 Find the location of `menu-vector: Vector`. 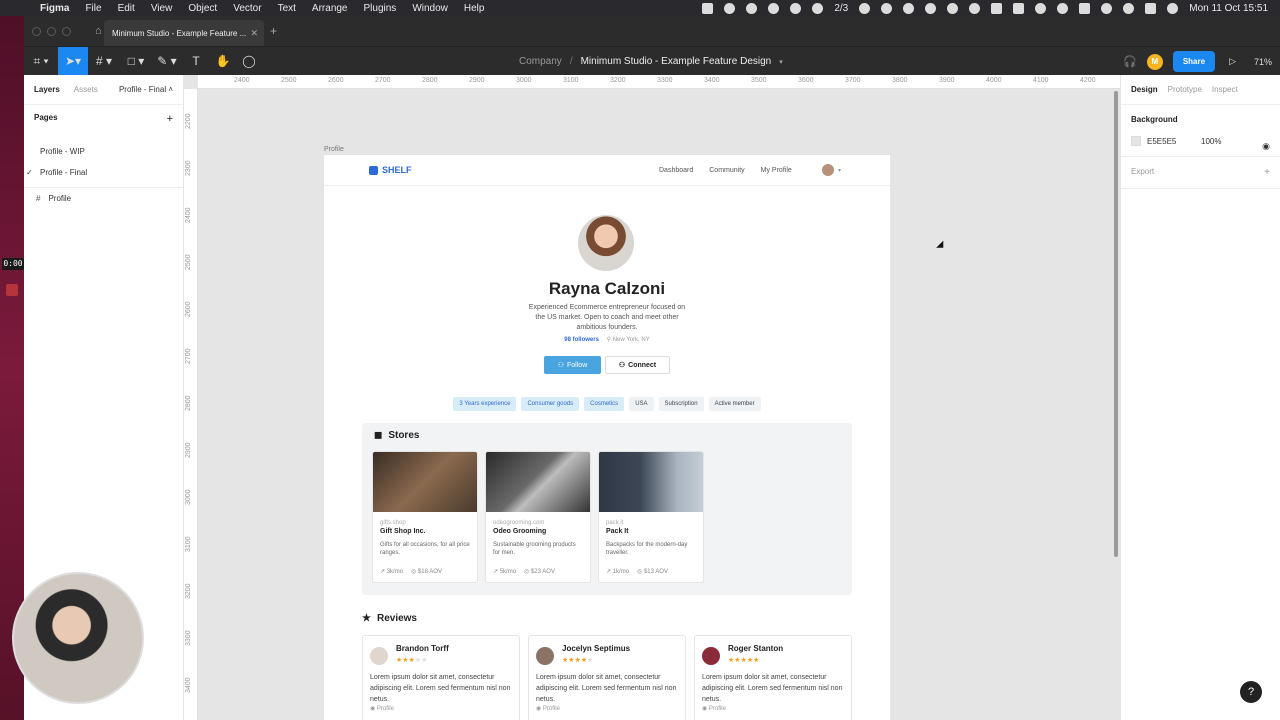

menu-vector: Vector is located at coordinates (247, 8).